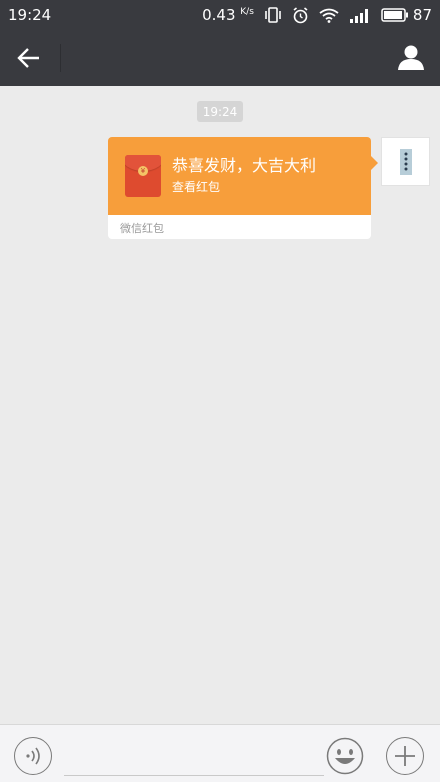 The image size is (440, 782). I want to click on avatar-image, so click(405, 161).